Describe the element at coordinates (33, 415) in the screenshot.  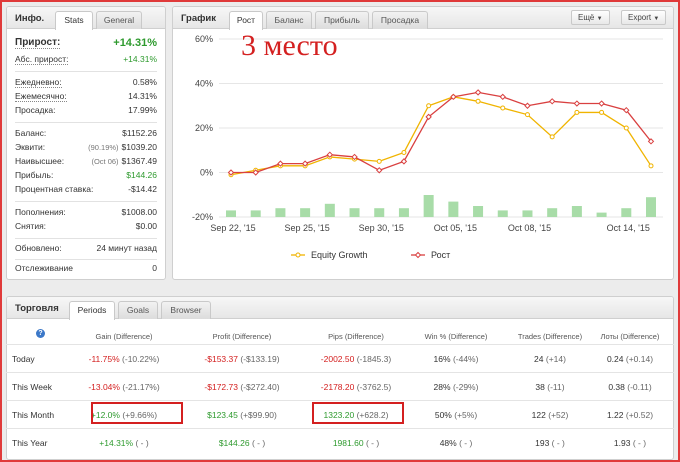
I see `row-label: This Month` at that location.